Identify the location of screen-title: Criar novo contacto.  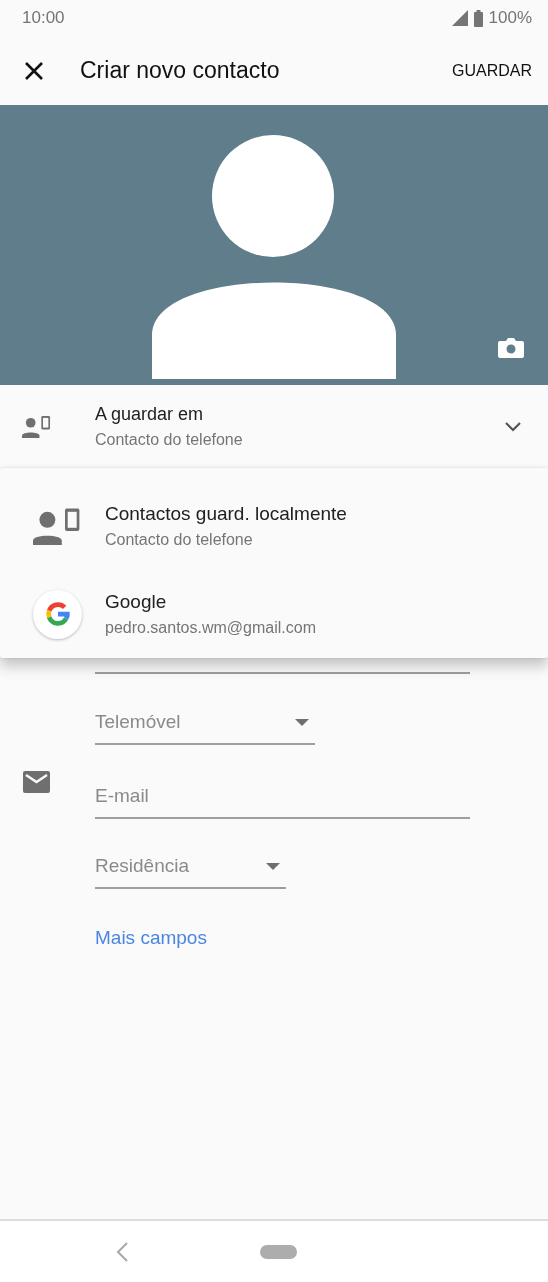
(180, 70).